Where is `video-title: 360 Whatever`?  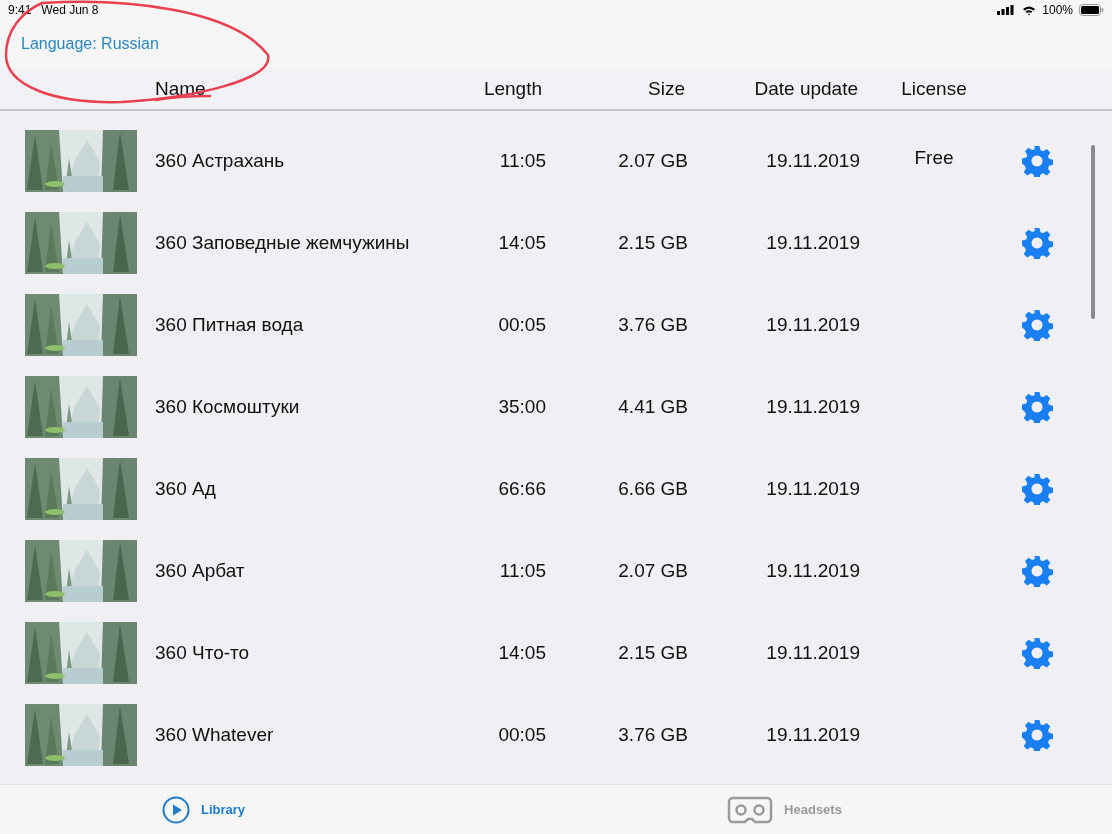 video-title: 360 Whatever is located at coordinates (214, 735).